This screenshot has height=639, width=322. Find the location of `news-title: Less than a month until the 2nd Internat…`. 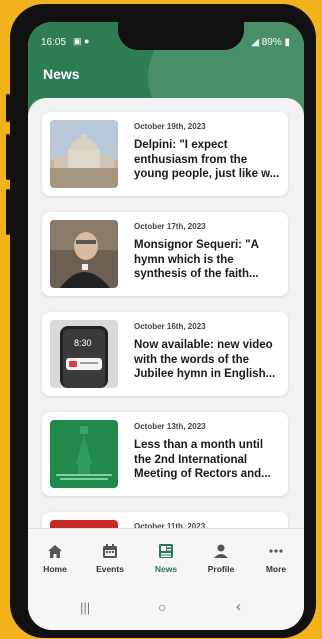

news-title: Less than a month until the 2nd Internat… is located at coordinates (202, 459).